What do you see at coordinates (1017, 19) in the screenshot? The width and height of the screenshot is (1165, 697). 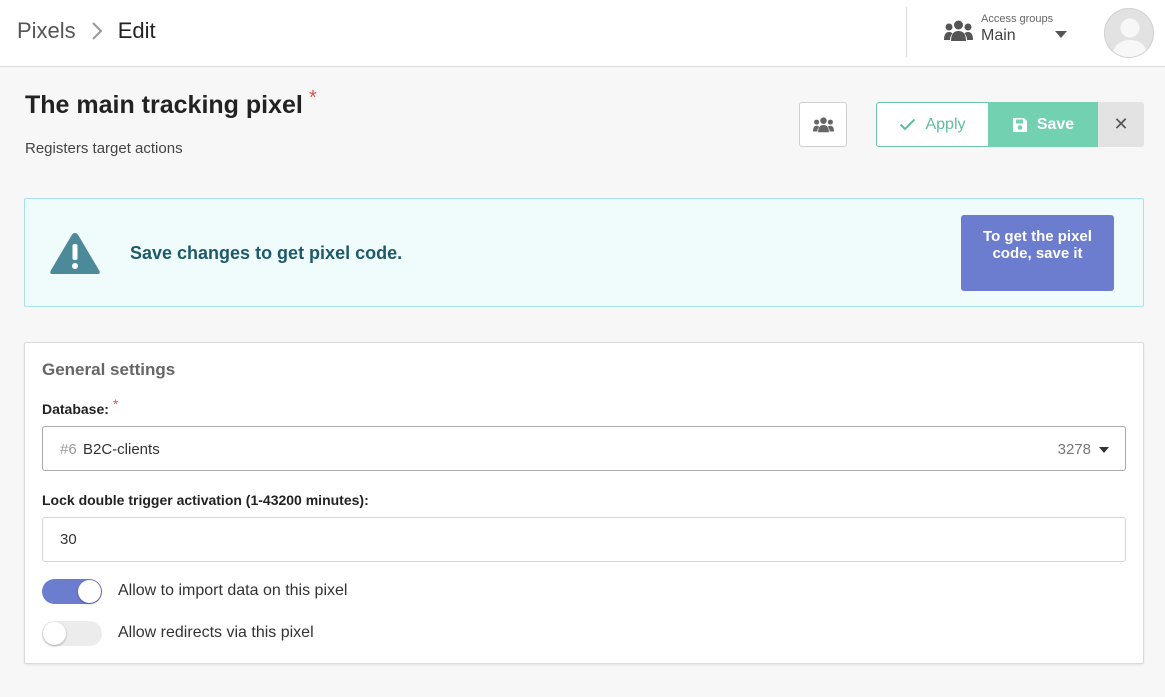 I see `access-groups-caption: Access groups` at bounding box center [1017, 19].